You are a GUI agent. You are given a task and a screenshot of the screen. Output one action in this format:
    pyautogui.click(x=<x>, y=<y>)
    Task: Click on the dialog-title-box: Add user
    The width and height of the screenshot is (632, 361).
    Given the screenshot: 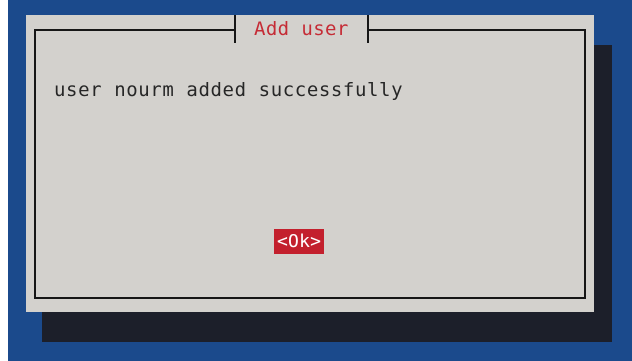 What is the action you would take?
    pyautogui.click(x=301, y=29)
    